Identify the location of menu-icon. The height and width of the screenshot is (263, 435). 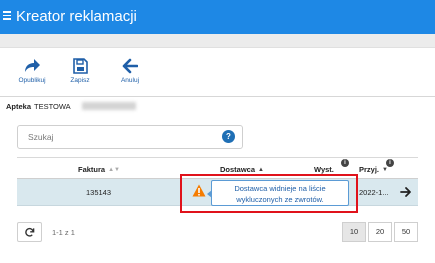
(7, 15).